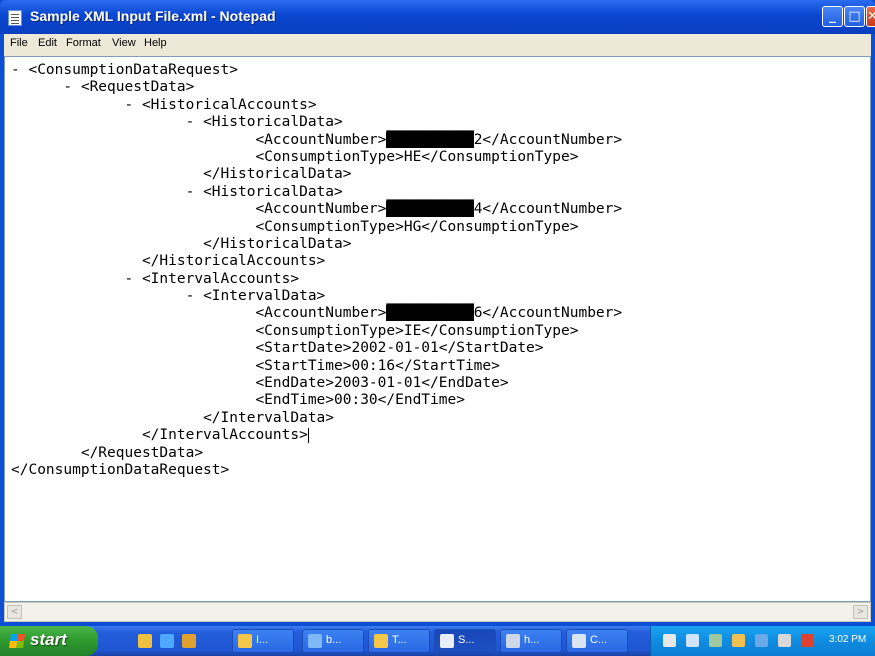 The width and height of the screenshot is (875, 656). I want to click on text-line: - <RequestData>, so click(316, 87).